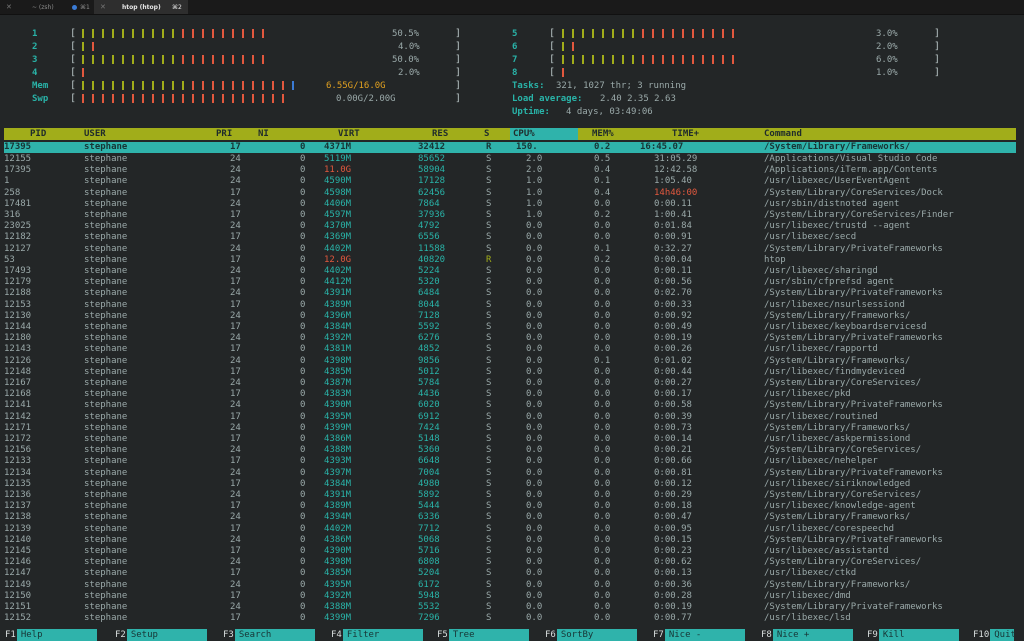  Describe the element at coordinates (837, 226) in the screenshot. I see `cell-command: /usr/libexec/trustd --agent` at that location.